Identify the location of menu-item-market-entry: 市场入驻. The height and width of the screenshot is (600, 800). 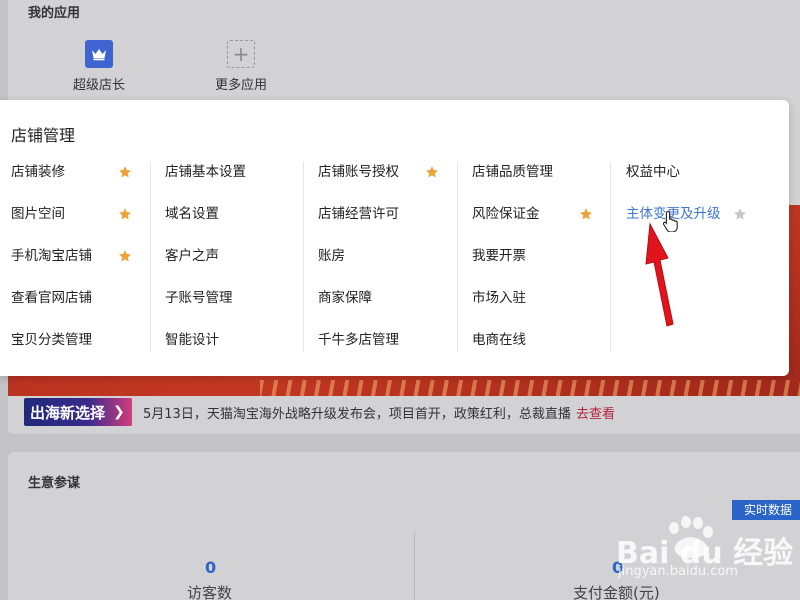
(499, 298).